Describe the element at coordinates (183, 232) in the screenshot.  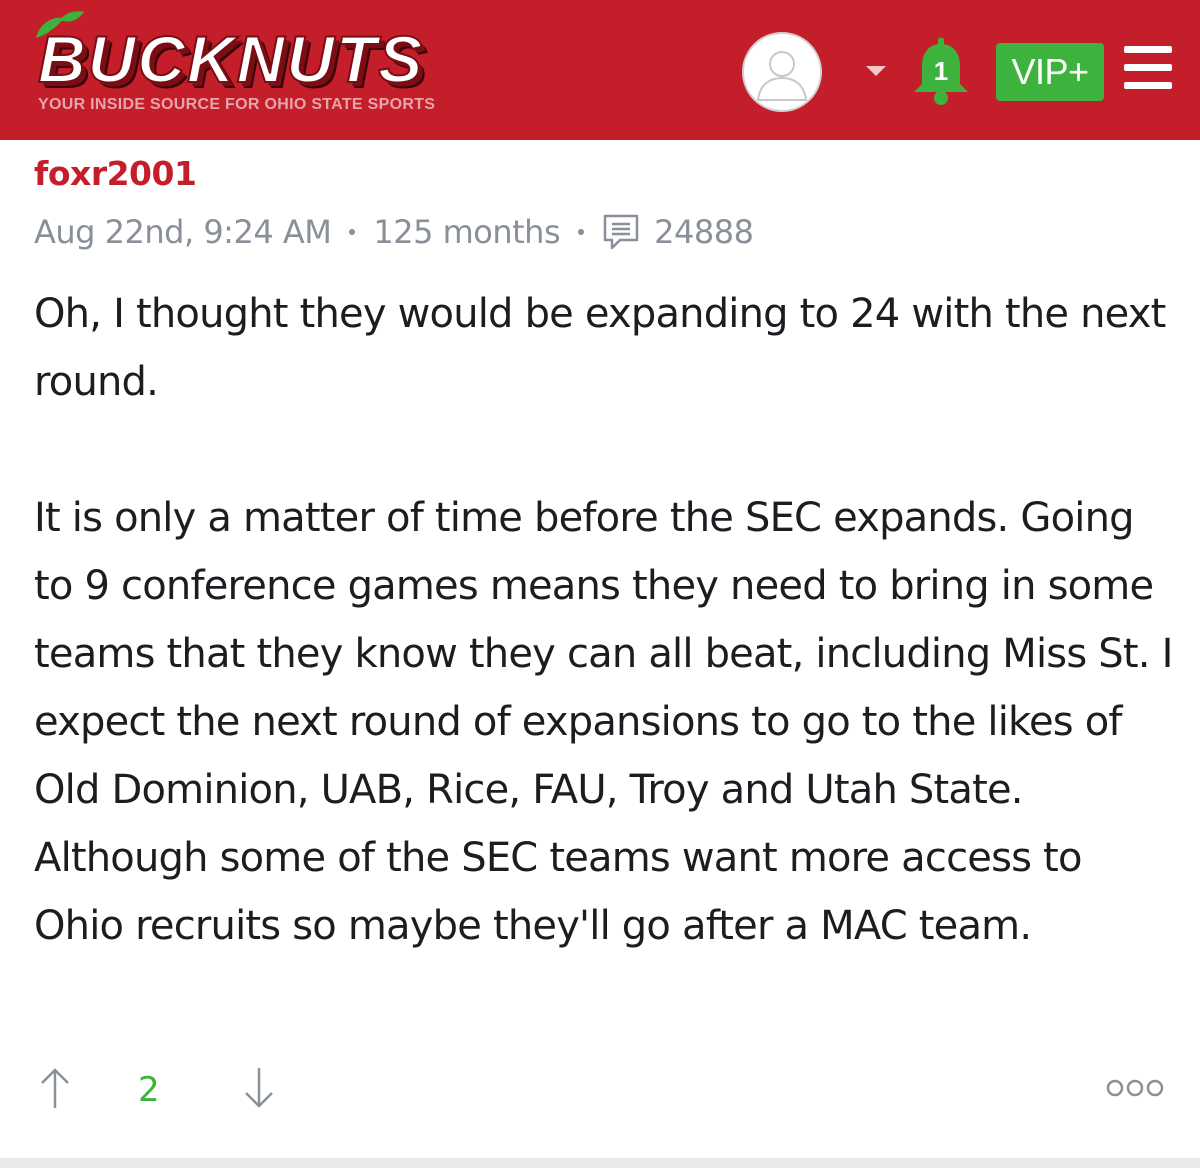
I see `post-timestamp: Aug 22nd, 9:24 AM` at that location.